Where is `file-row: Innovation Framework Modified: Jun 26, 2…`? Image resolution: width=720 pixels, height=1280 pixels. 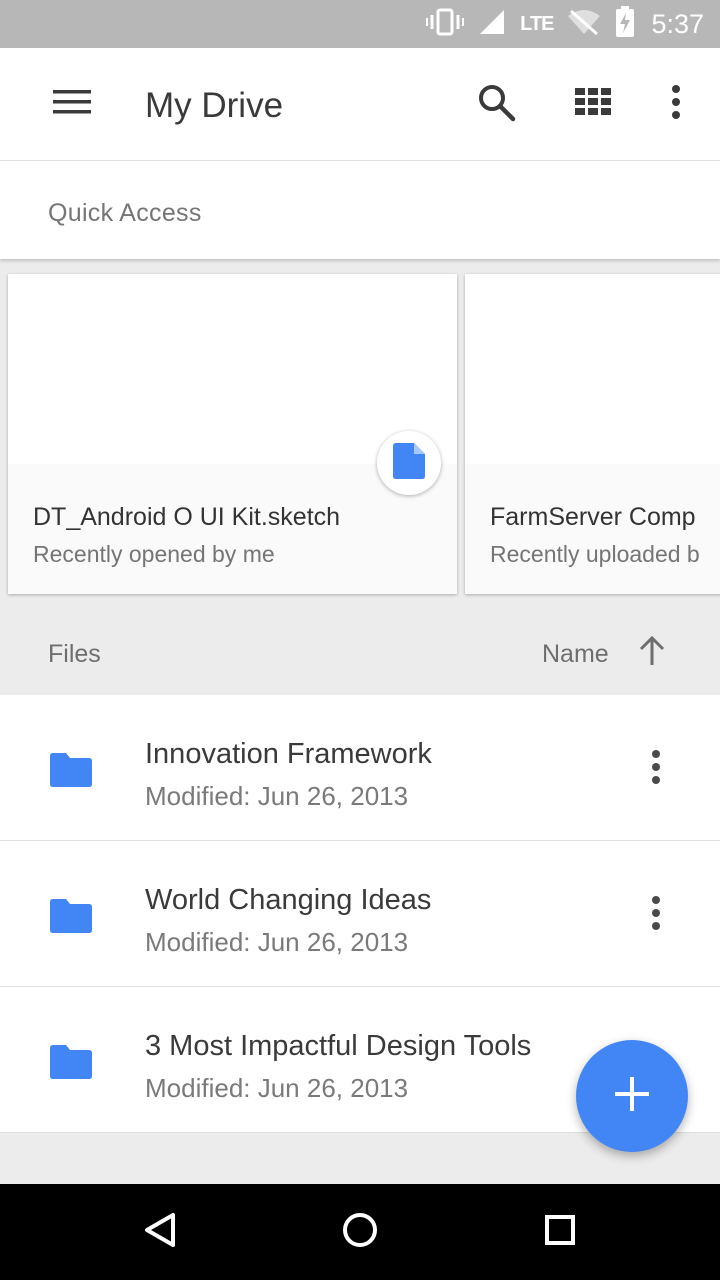
file-row: Innovation Framework Modified: Jun 26, 2… is located at coordinates (360, 768).